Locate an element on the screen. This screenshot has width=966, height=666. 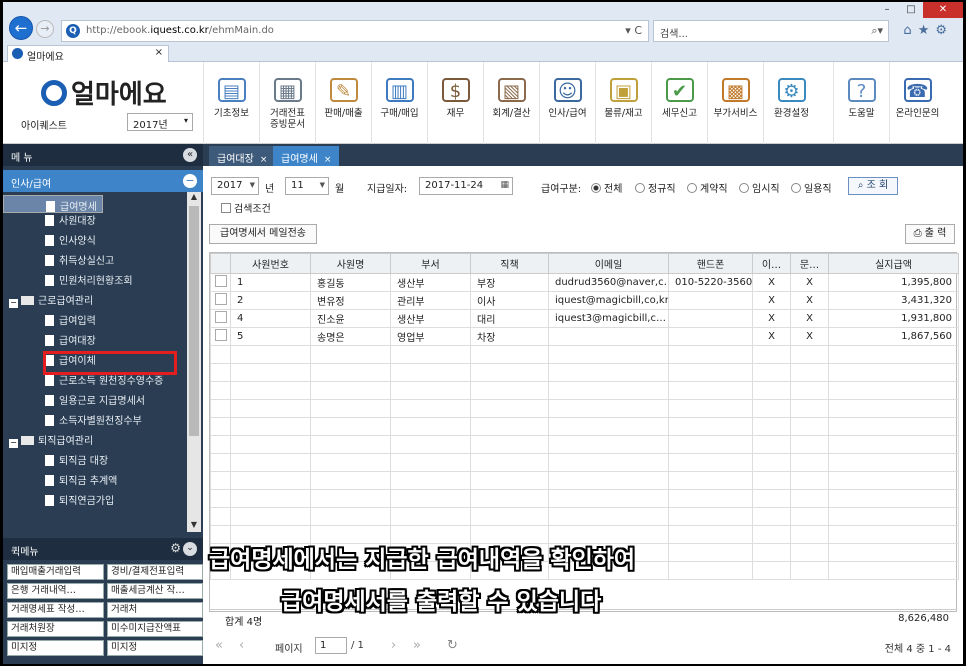
tree-folder: − 퇴직급여관리 is located at coordinates (95, 442).